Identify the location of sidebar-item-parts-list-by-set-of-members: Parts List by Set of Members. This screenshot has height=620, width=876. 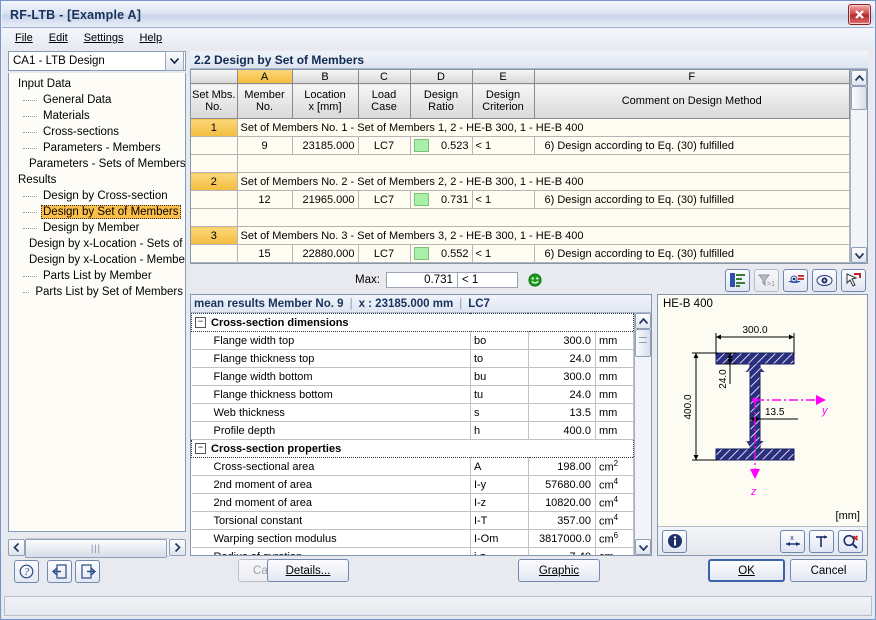
(97, 292).